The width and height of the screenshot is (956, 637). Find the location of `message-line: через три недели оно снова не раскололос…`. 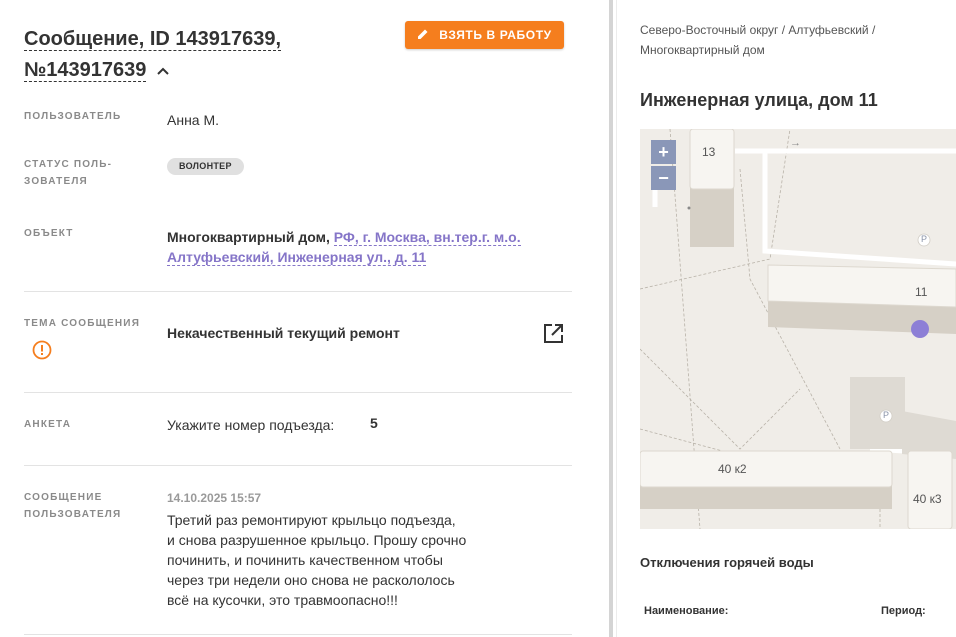

message-line: через три недели оно снова не раскололос… is located at coordinates (311, 580).